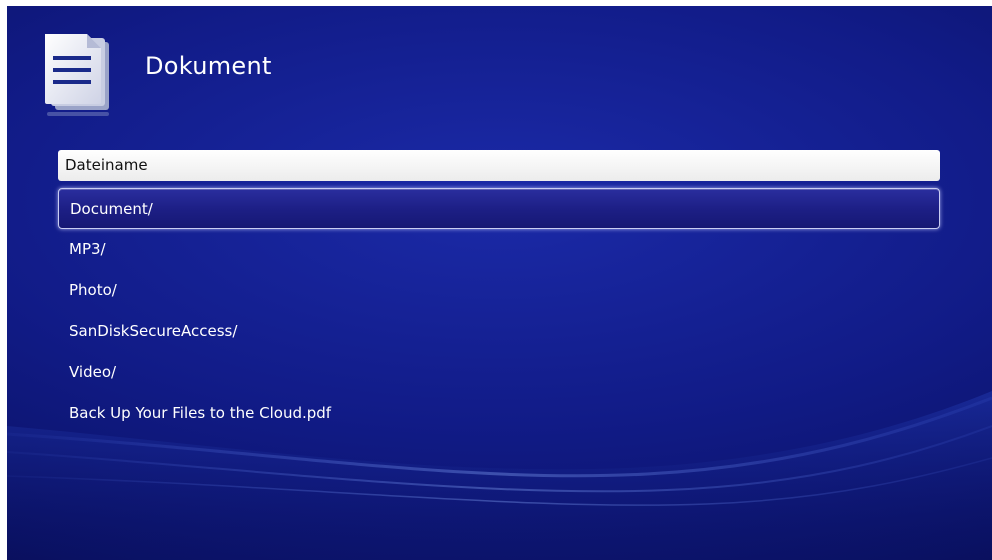 Image resolution: width=992 pixels, height=560 pixels. I want to click on list-item: Document/, so click(499, 208).